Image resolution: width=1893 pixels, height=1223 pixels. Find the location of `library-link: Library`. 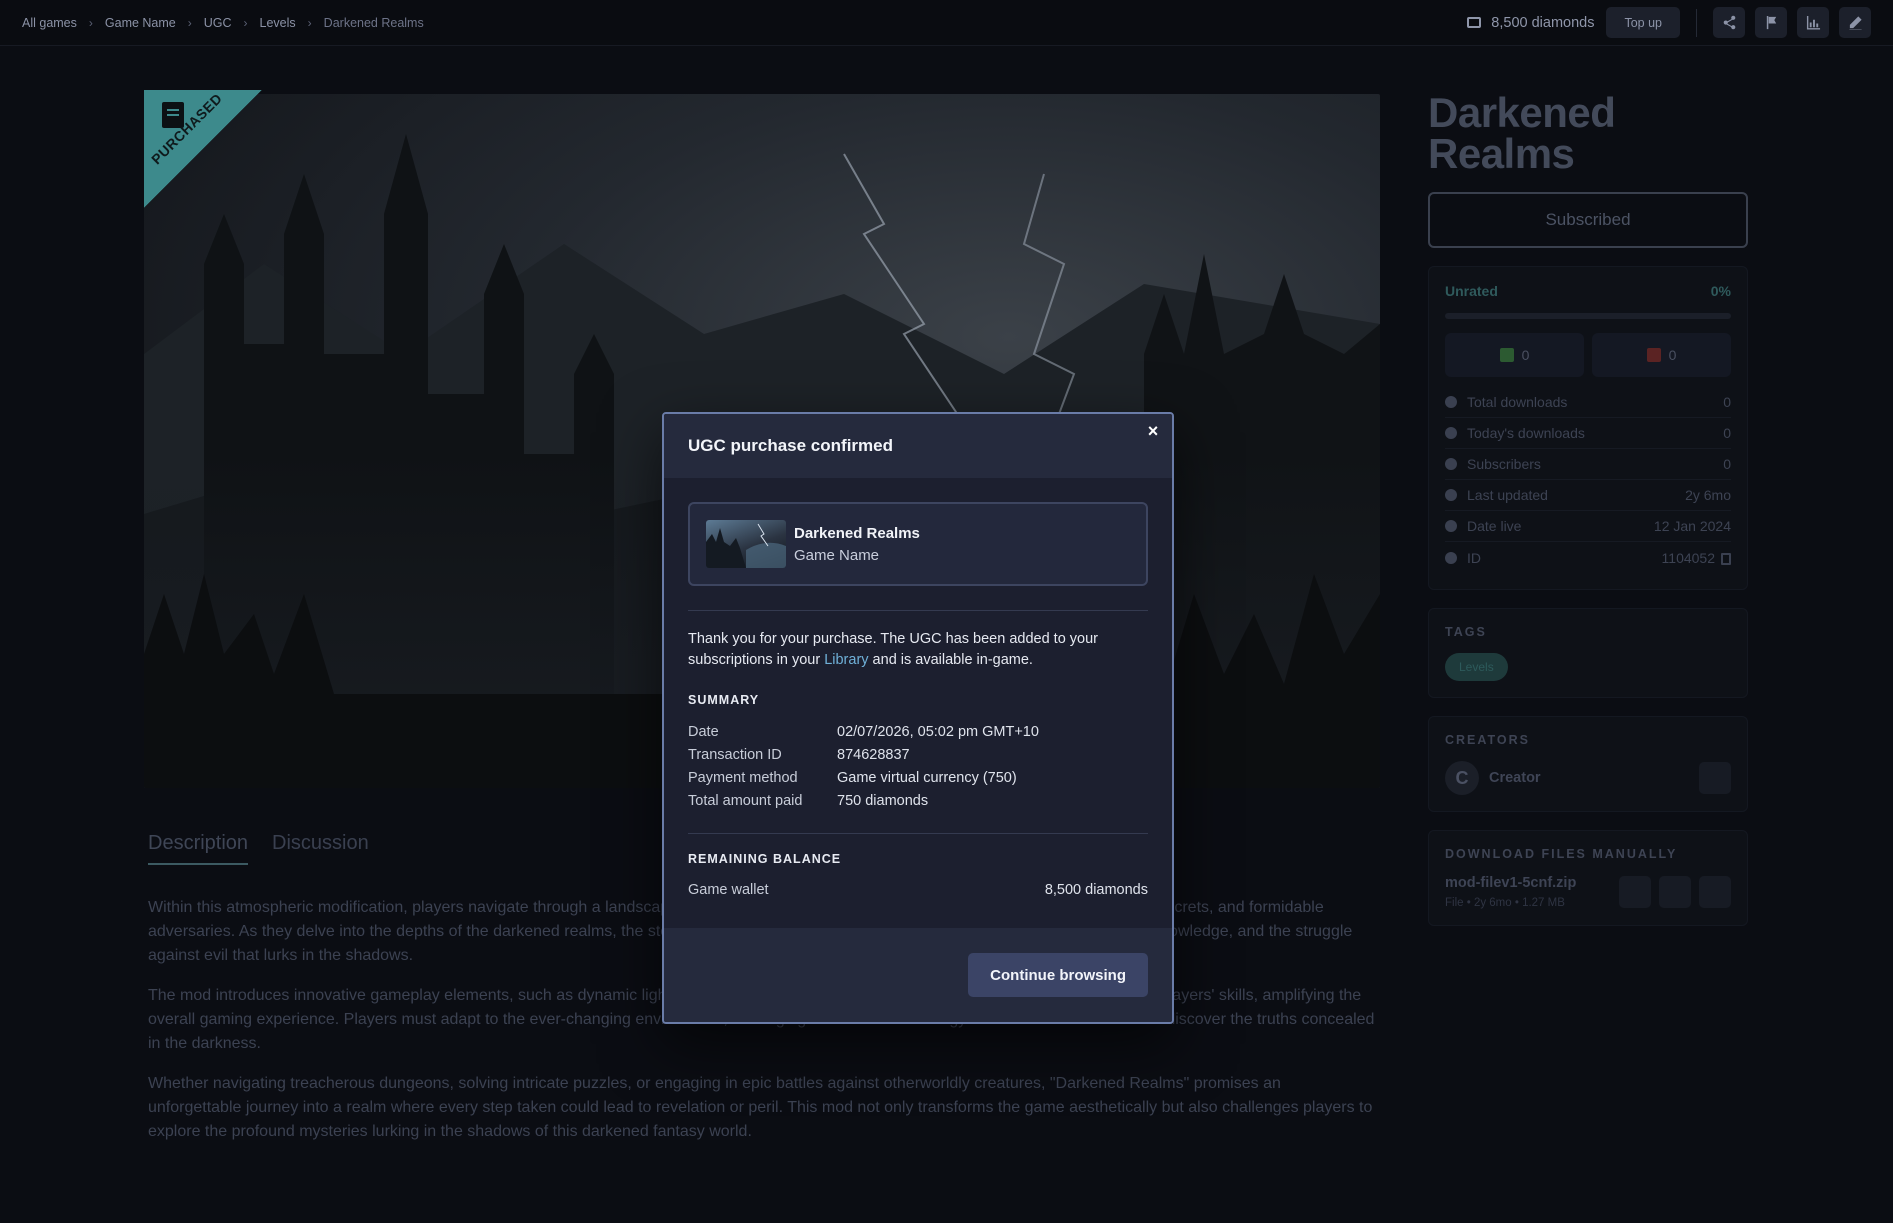

library-link: Library is located at coordinates (846, 660).